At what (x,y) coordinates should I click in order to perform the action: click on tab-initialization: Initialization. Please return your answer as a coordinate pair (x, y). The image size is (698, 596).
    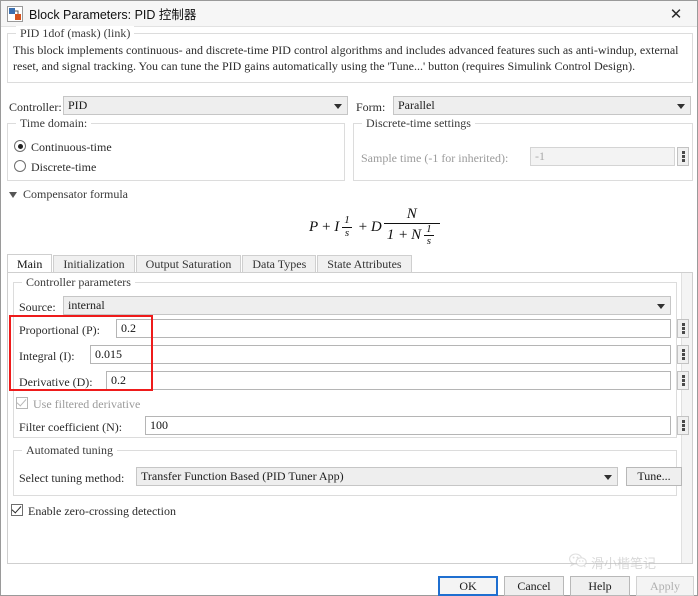
    Looking at the image, I should click on (94, 264).